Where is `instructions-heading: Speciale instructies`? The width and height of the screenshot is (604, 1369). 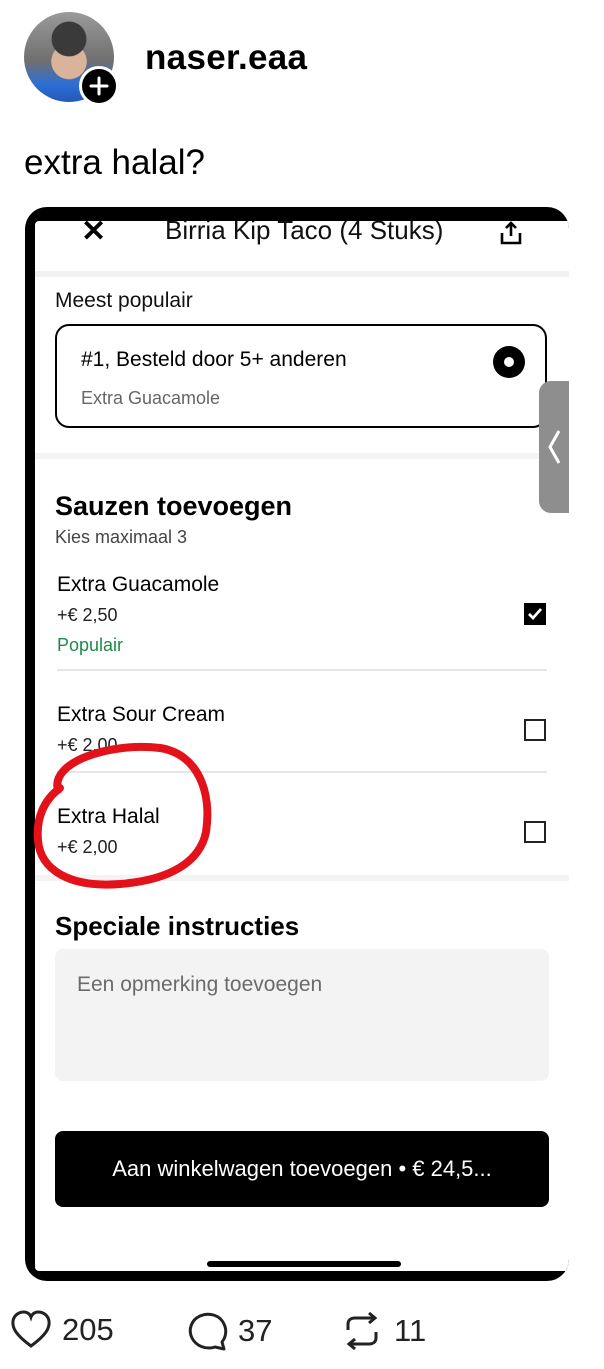 instructions-heading: Speciale instructies is located at coordinates (177, 926).